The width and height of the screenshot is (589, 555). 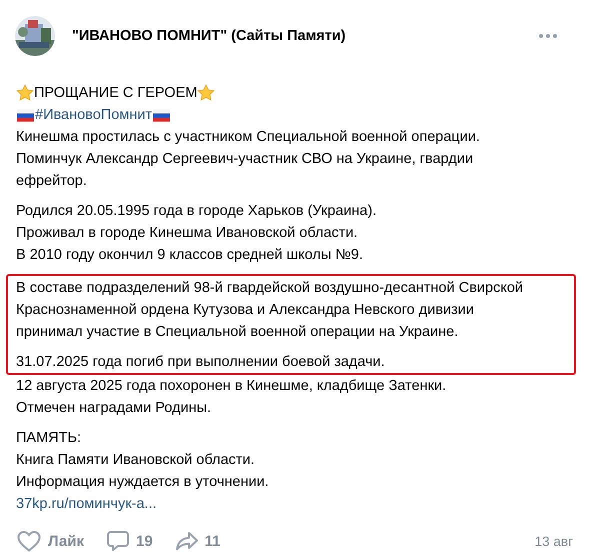 What do you see at coordinates (548, 36) in the screenshot?
I see `more-icon` at bounding box center [548, 36].